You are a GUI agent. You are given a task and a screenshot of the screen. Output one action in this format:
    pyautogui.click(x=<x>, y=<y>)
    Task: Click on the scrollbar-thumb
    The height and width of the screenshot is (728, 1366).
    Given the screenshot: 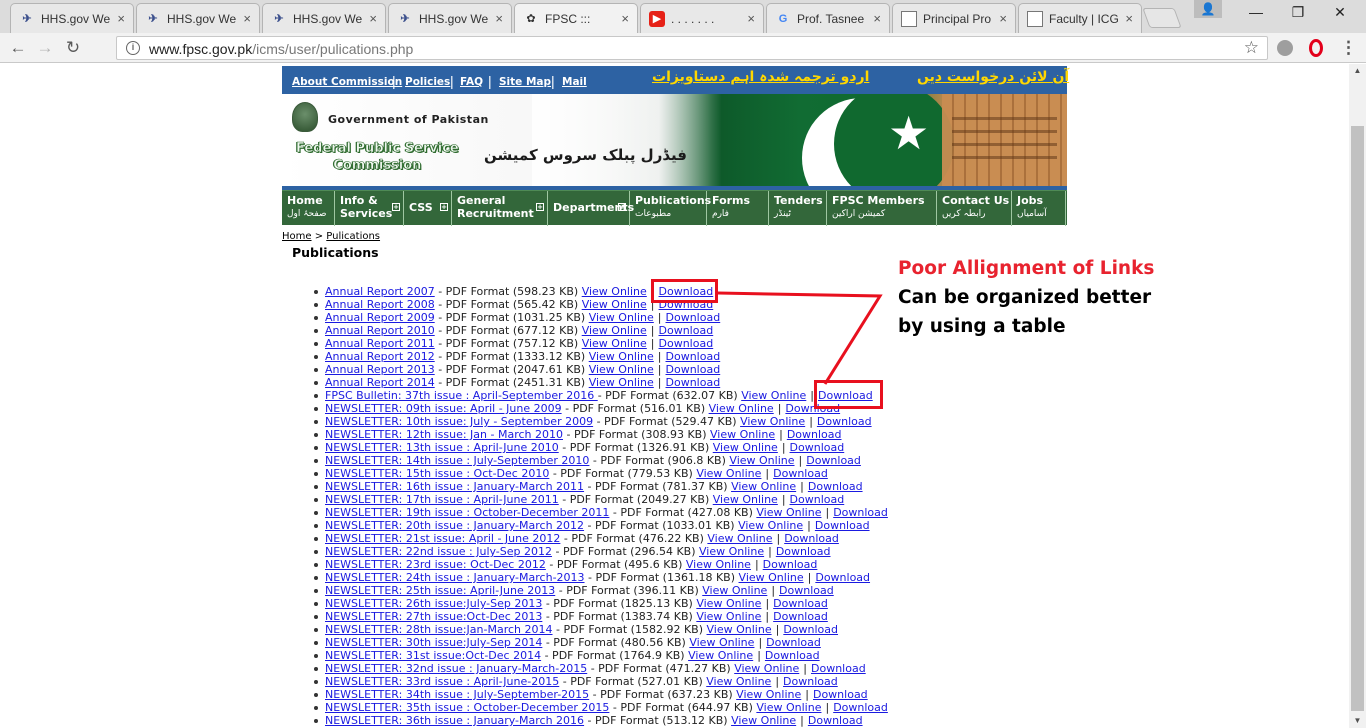 What is the action you would take?
    pyautogui.click(x=1357, y=418)
    